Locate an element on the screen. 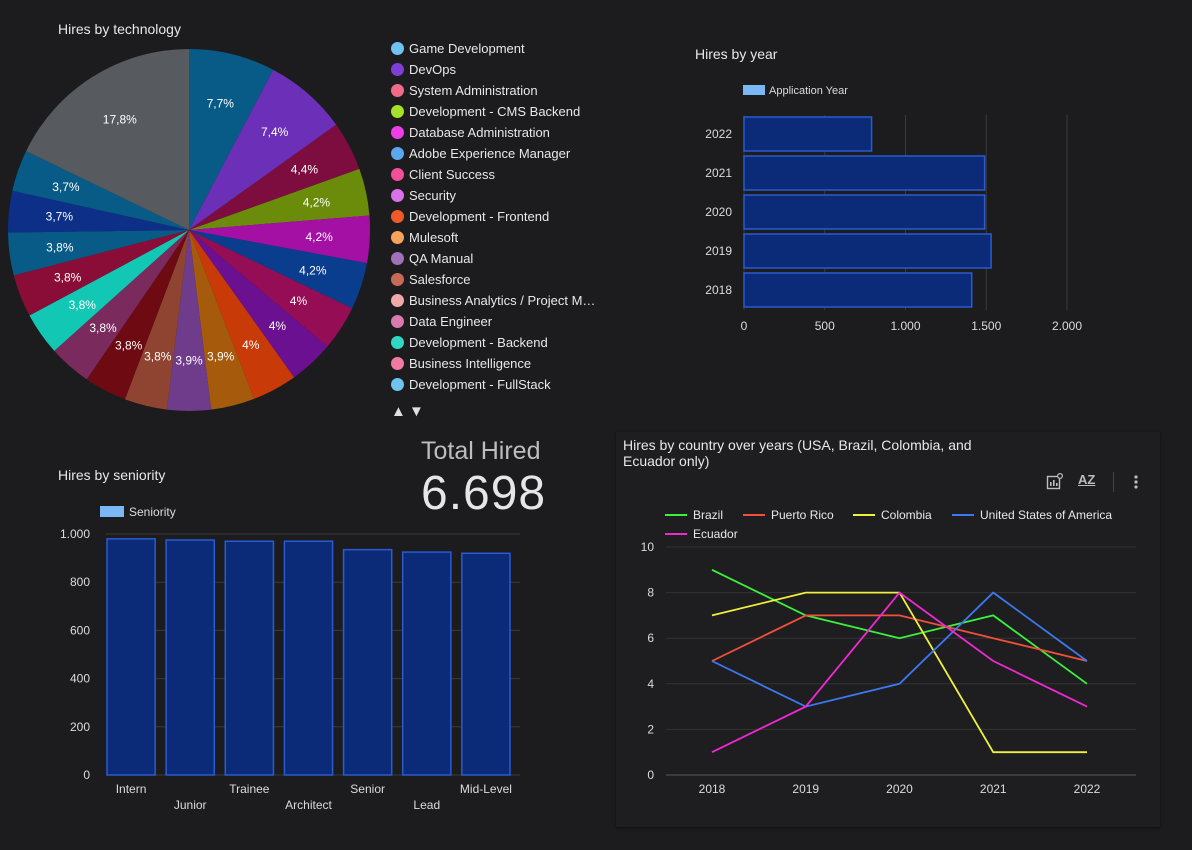  y-tick-label: 2022 is located at coordinates (718, 134).